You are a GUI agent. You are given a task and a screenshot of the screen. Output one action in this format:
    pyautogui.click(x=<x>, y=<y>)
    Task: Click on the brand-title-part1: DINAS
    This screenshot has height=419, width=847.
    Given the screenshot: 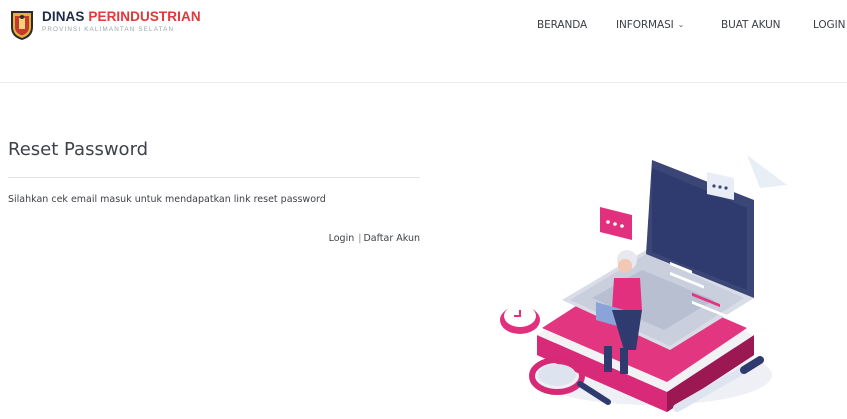 What is the action you would take?
    pyautogui.click(x=65, y=16)
    